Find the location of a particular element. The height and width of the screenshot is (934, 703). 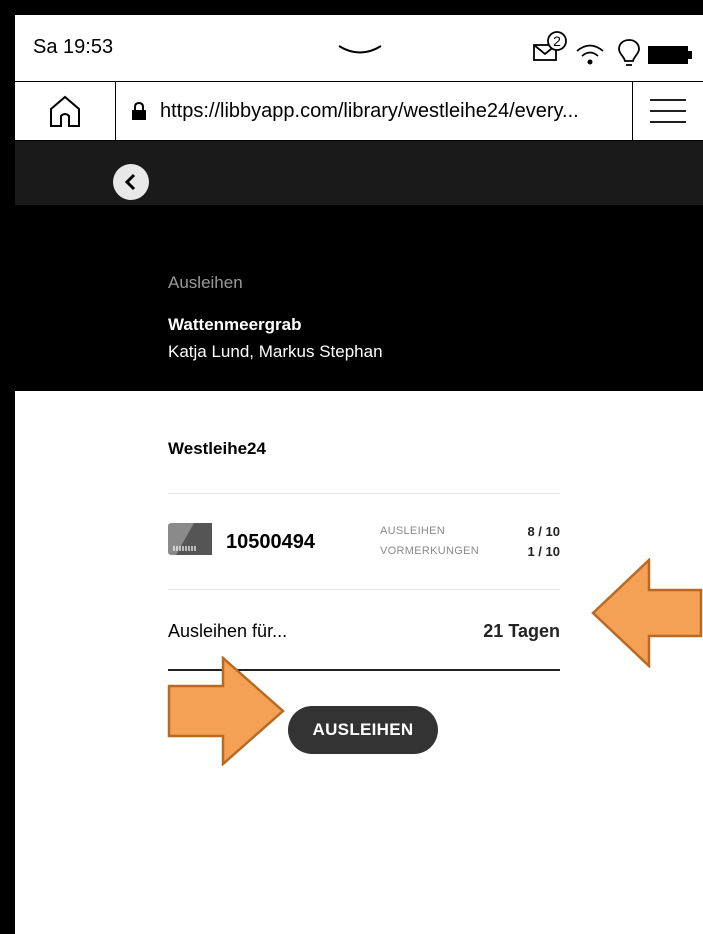

wifi-icon is located at coordinates (590, 54).